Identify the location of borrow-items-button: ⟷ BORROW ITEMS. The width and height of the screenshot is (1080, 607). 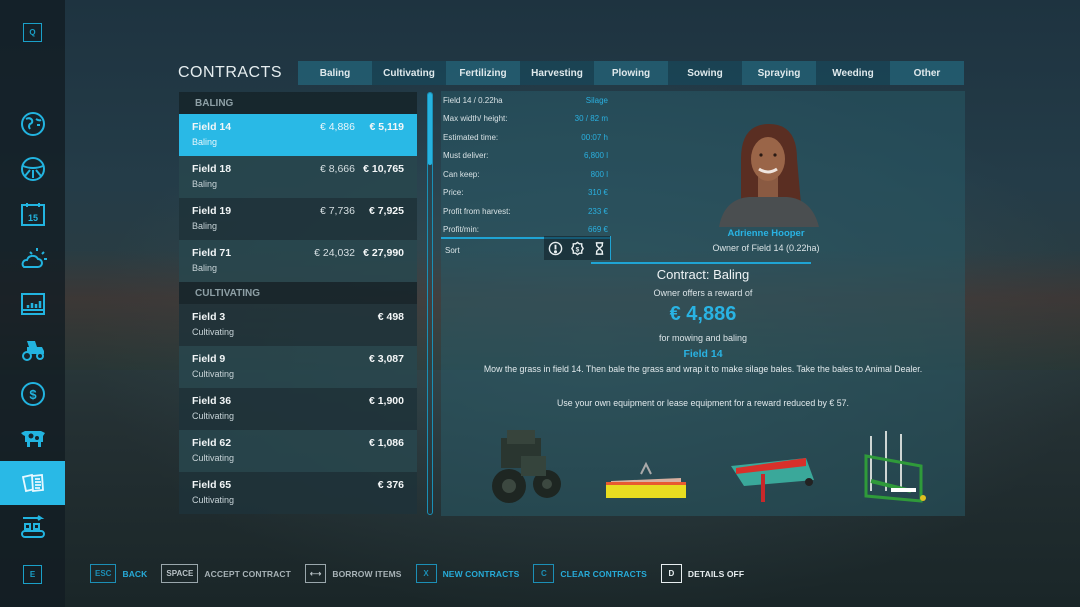
(353, 573).